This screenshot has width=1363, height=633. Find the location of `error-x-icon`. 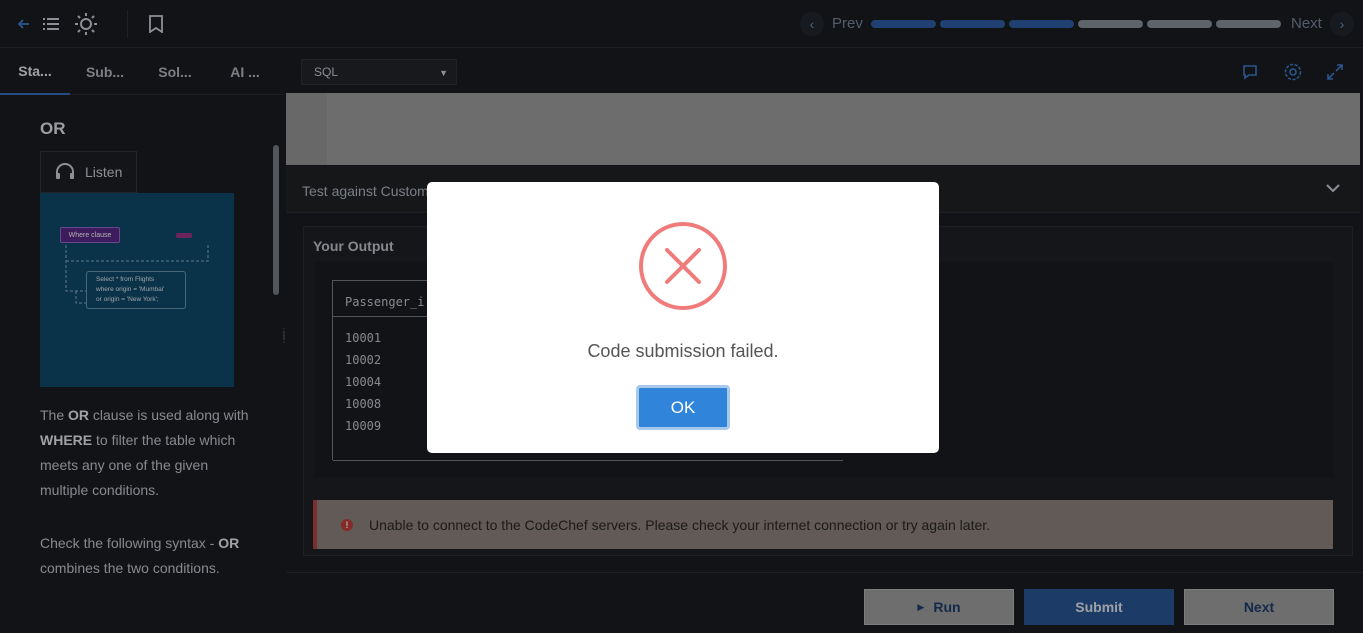

error-x-icon is located at coordinates (683, 266).